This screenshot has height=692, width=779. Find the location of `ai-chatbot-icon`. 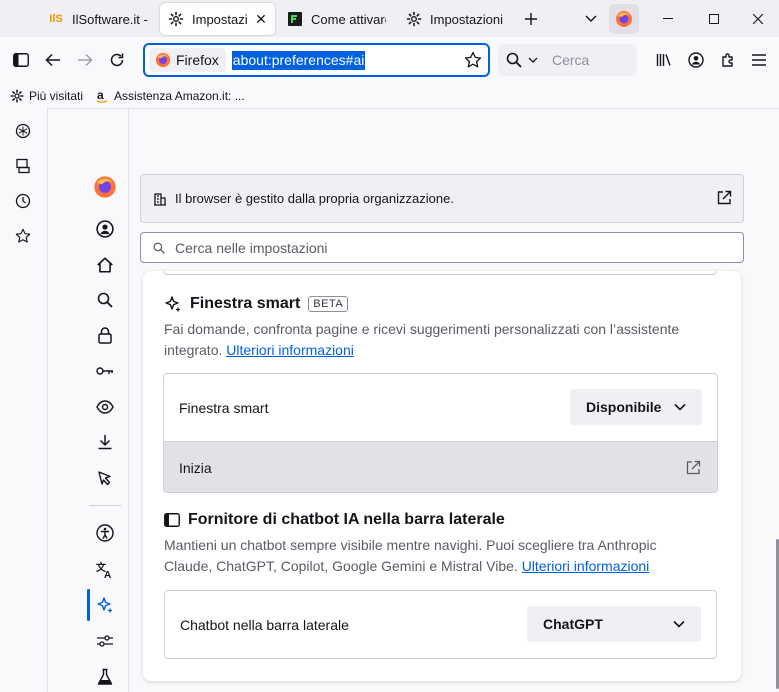

ai-chatbot-icon is located at coordinates (23, 131).